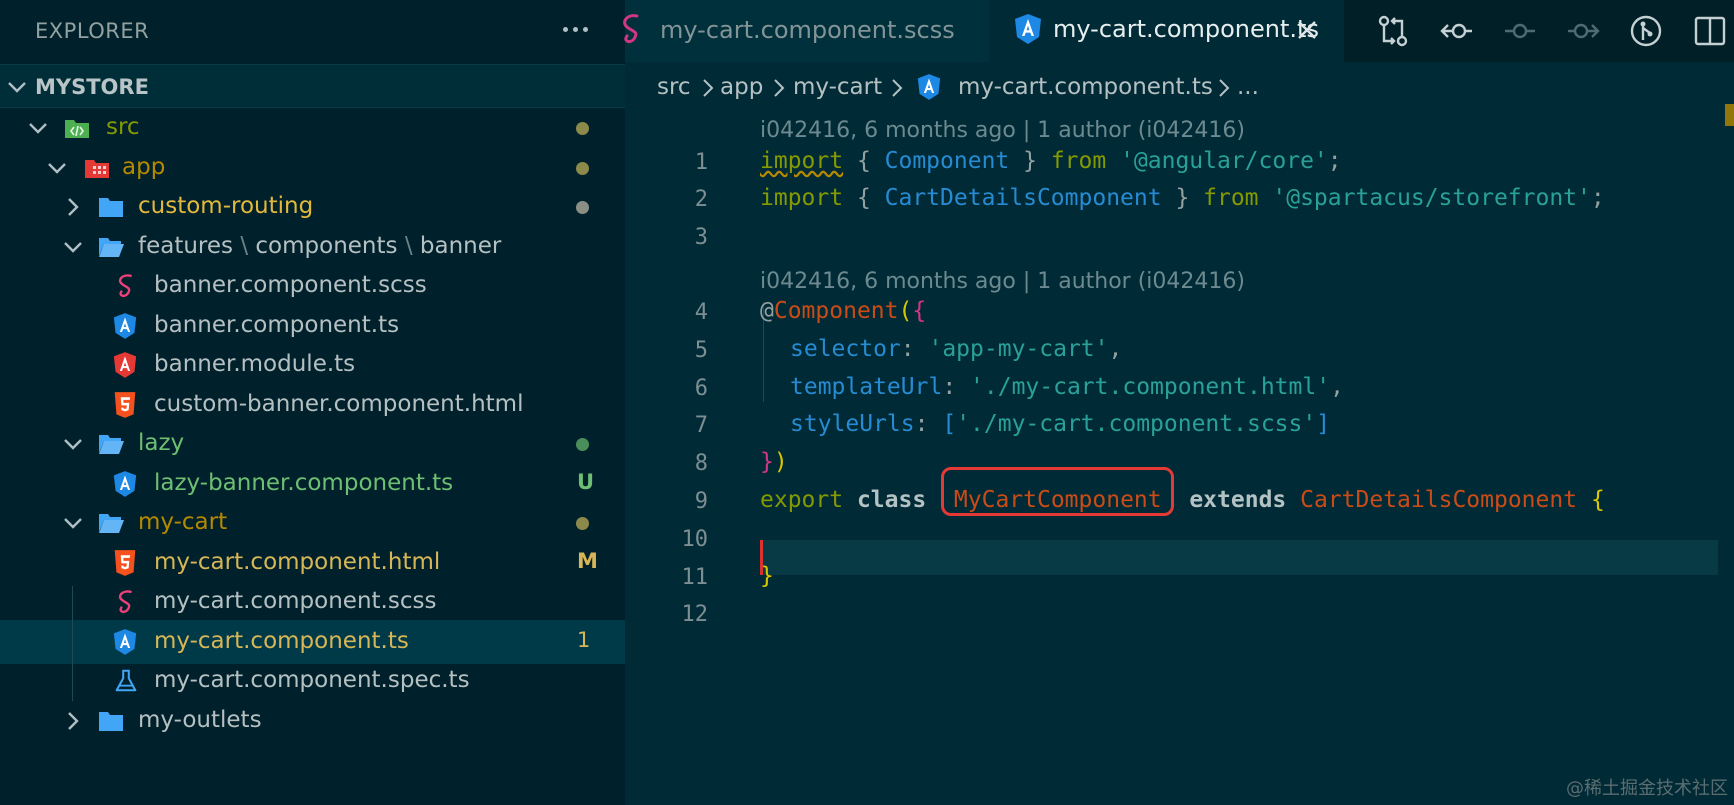 This screenshot has height=805, width=1734. I want to click on tree-item-banner-module-ts: banner.module.ts, so click(312, 365).